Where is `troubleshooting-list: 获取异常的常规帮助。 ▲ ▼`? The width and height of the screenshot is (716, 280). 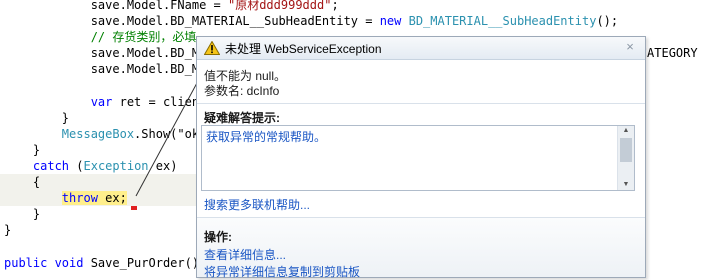
troubleshooting-list: 获取异常的常规帮助。 ▲ ▼ is located at coordinates (418, 158).